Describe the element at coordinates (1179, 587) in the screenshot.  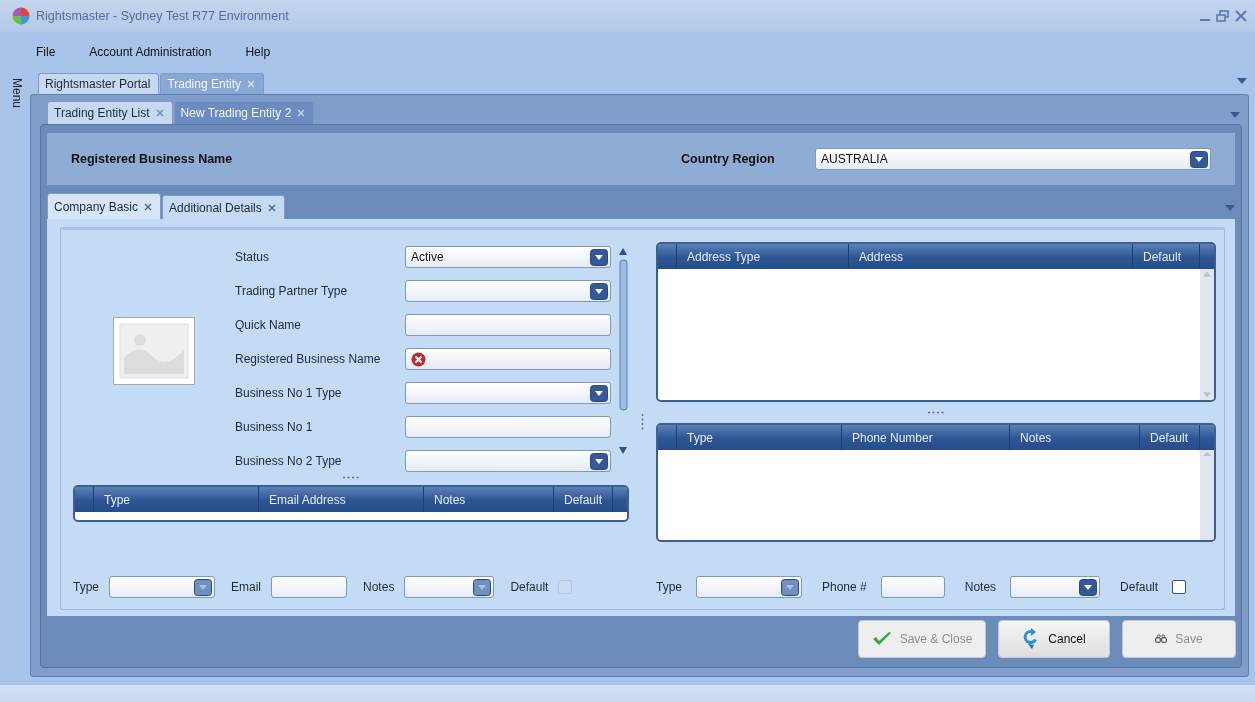
I see `checkbox` at that location.